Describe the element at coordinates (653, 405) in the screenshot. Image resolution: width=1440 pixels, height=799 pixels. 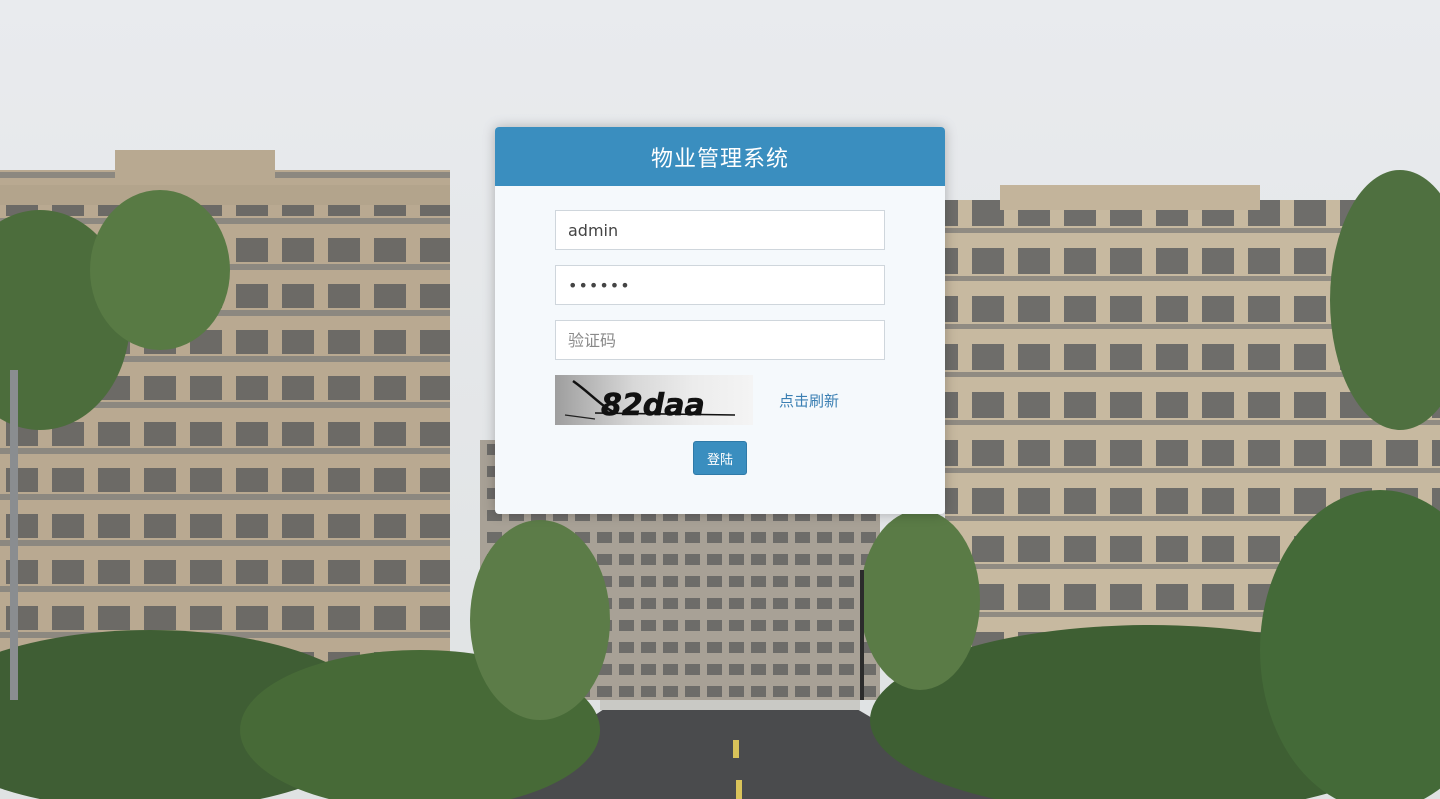
I see `captcha-text: 82daa` at that location.